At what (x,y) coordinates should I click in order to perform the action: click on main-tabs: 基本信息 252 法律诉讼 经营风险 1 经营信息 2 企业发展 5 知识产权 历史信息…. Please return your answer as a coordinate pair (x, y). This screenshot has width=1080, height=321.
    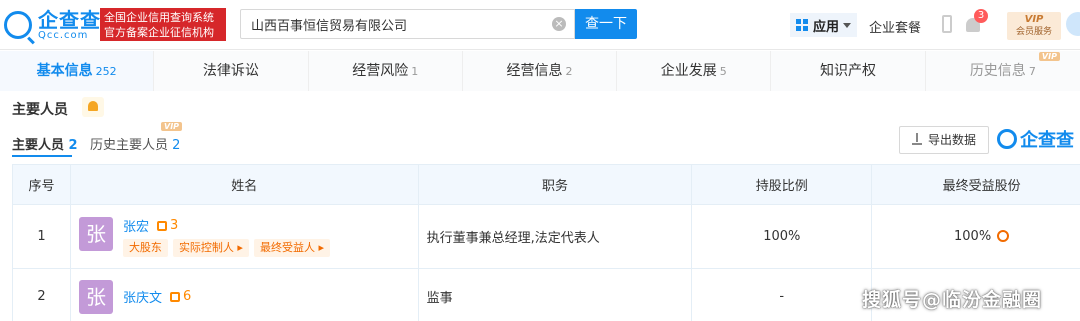
    Looking at the image, I should click on (540, 71).